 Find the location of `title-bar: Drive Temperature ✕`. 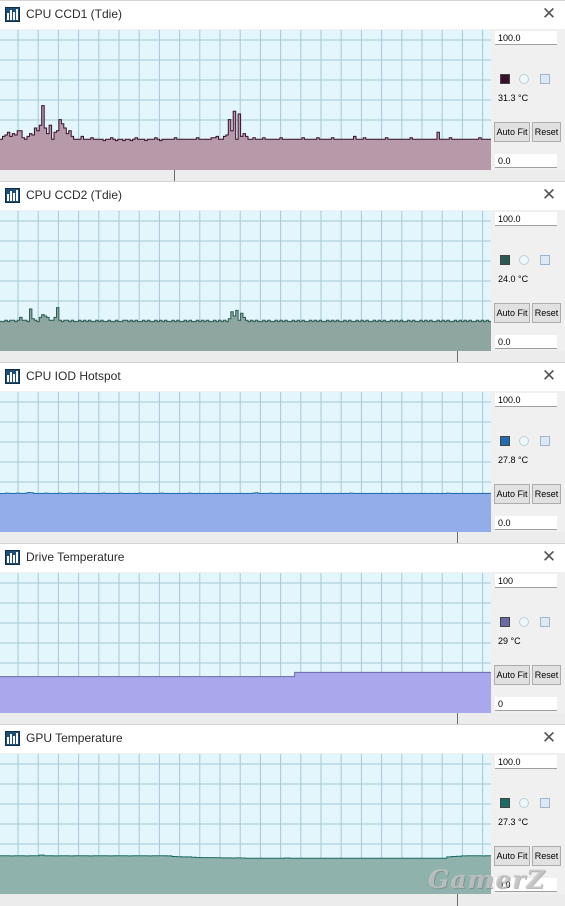

title-bar: Drive Temperature ✕ is located at coordinates (282, 558).